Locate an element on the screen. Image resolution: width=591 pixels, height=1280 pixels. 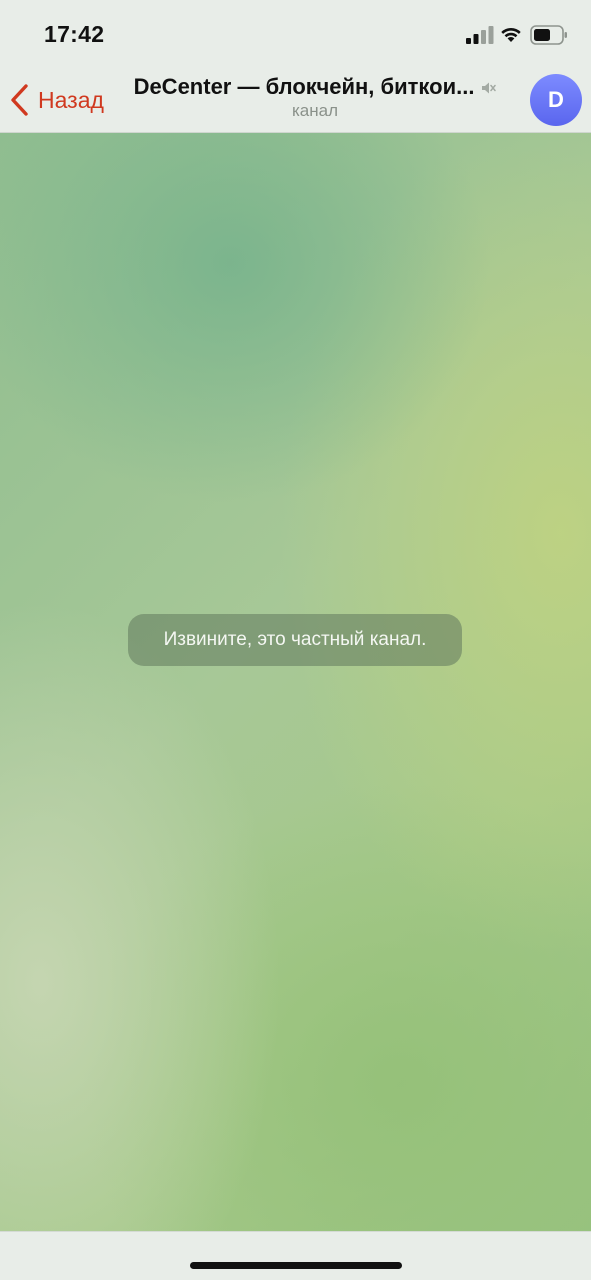
bottom-bar is located at coordinates (295, 1255).